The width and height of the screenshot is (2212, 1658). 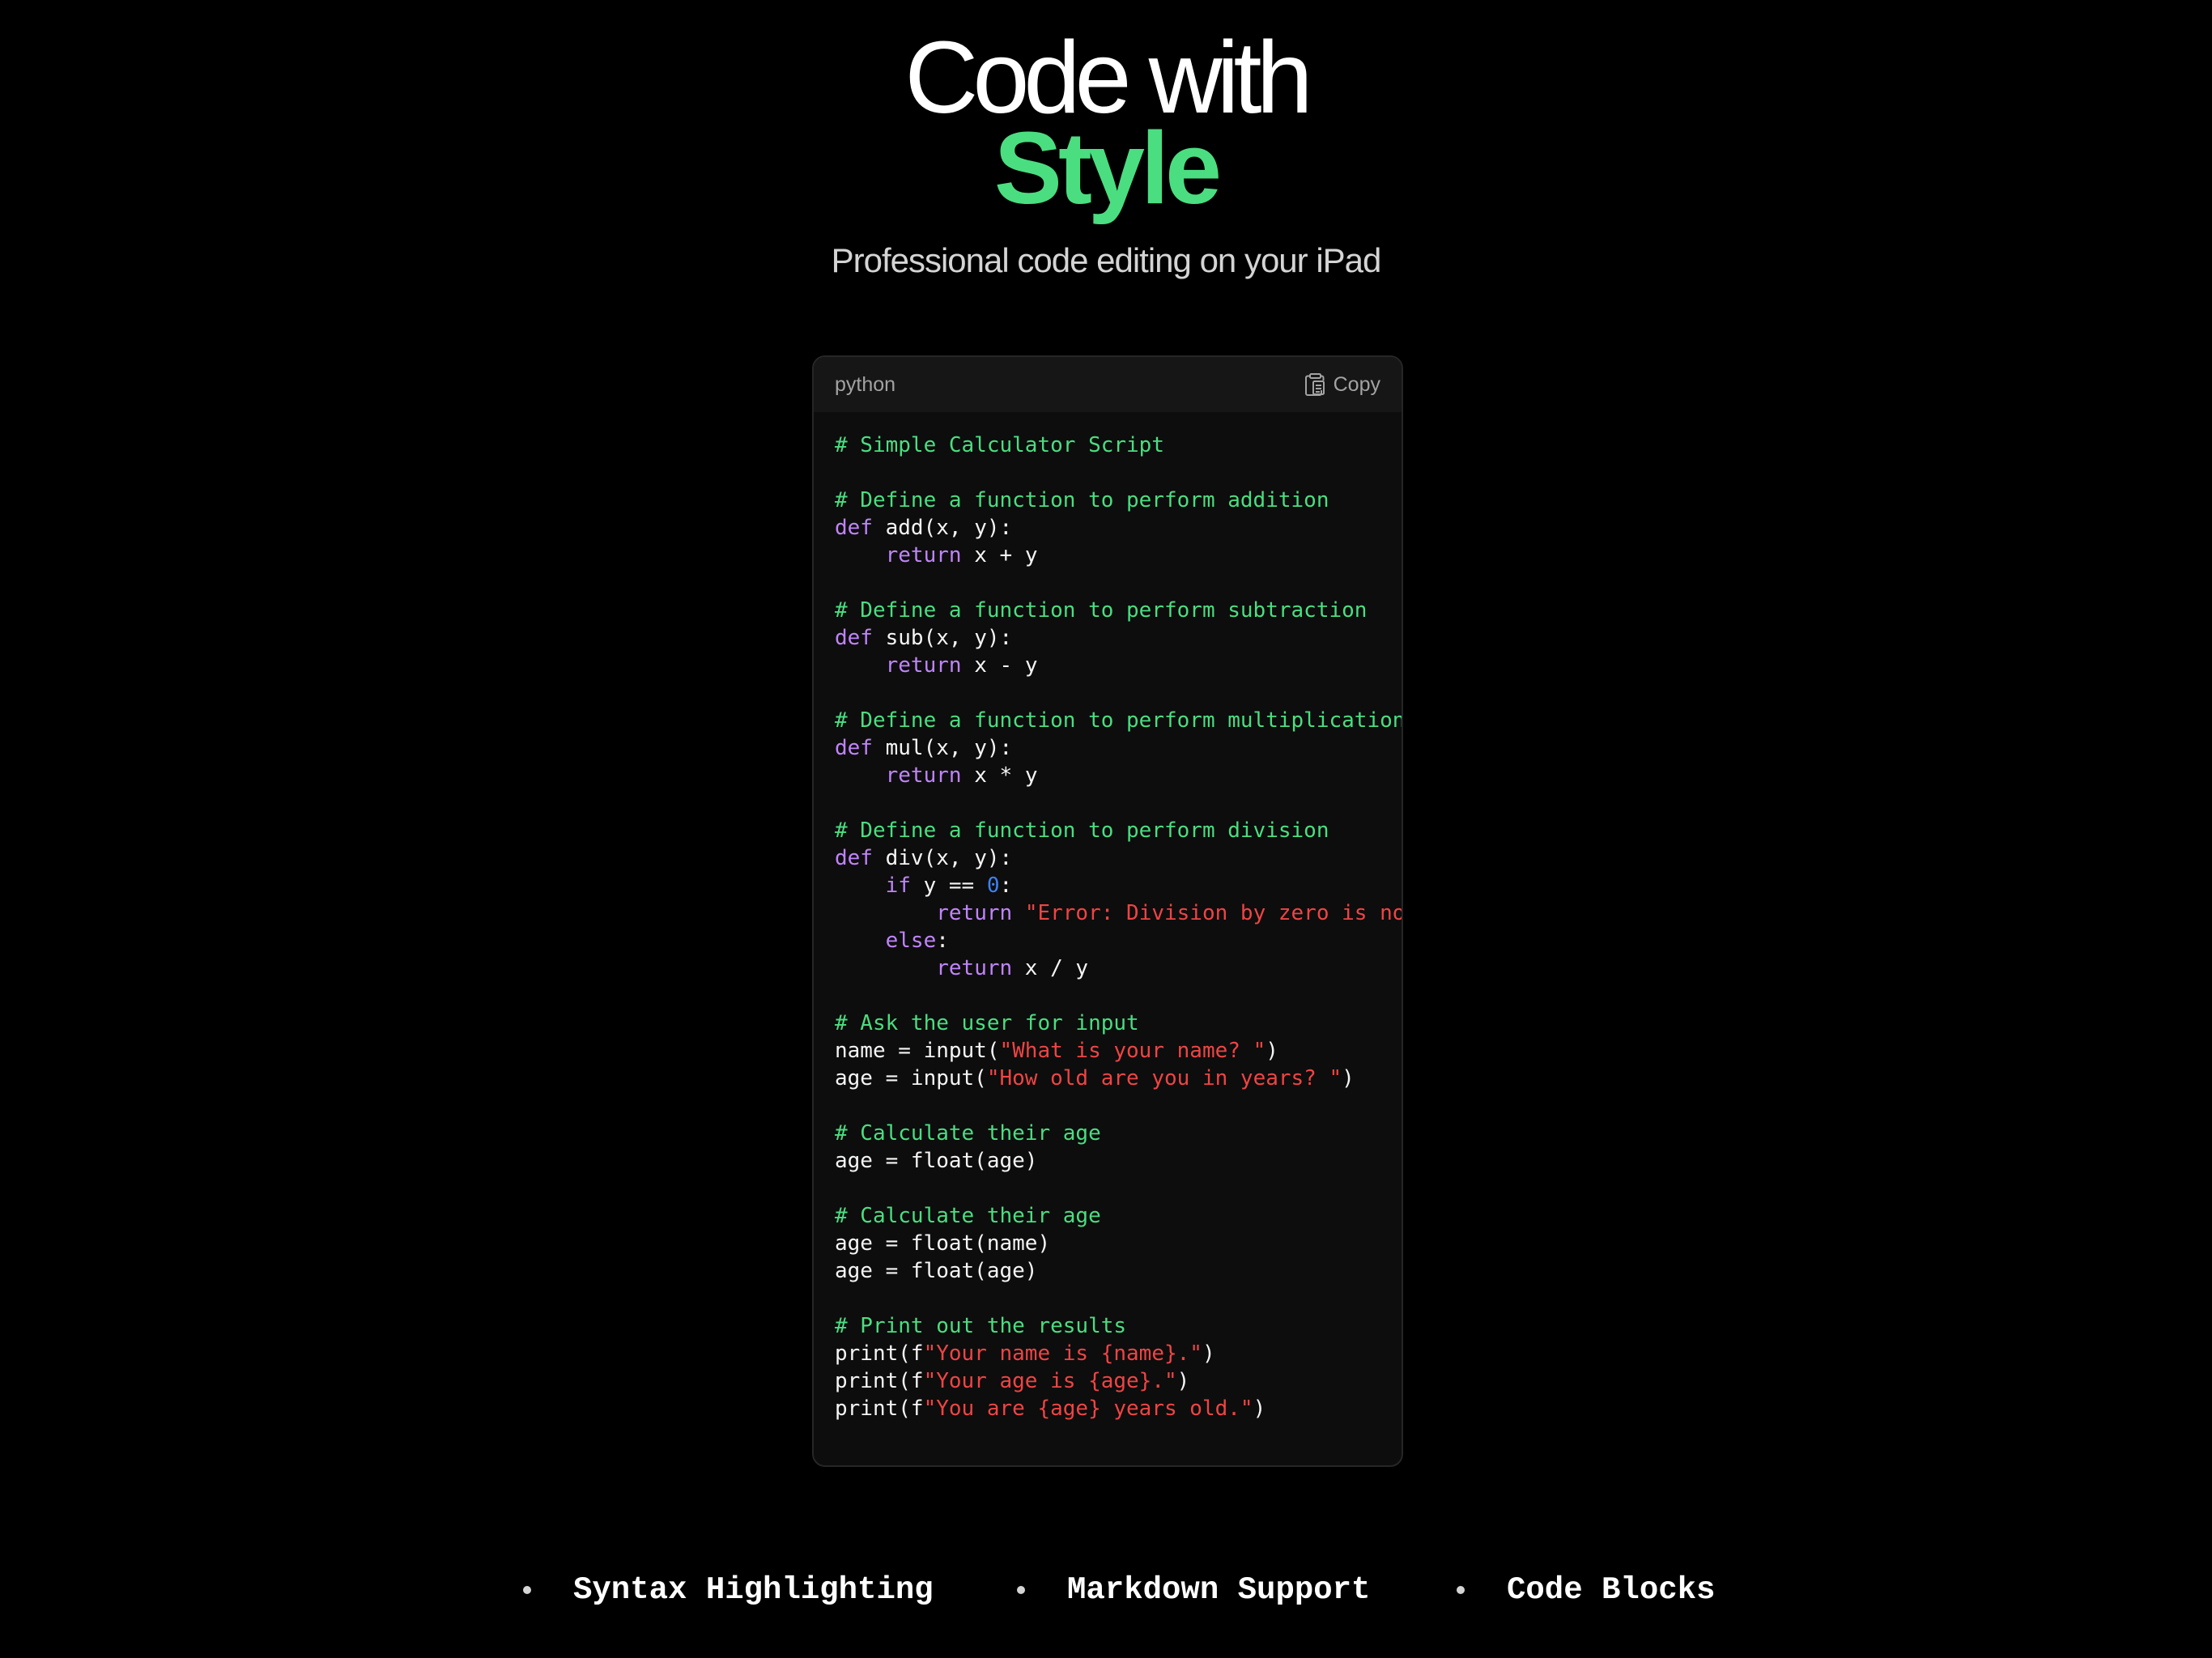 I want to click on code-line: print(f"Your age is {age}."), so click(x=1119, y=1381).